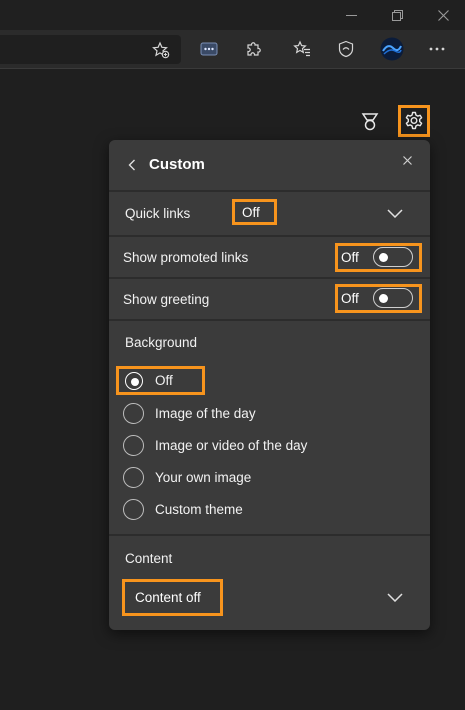  I want to click on more-button, so click(437, 49).